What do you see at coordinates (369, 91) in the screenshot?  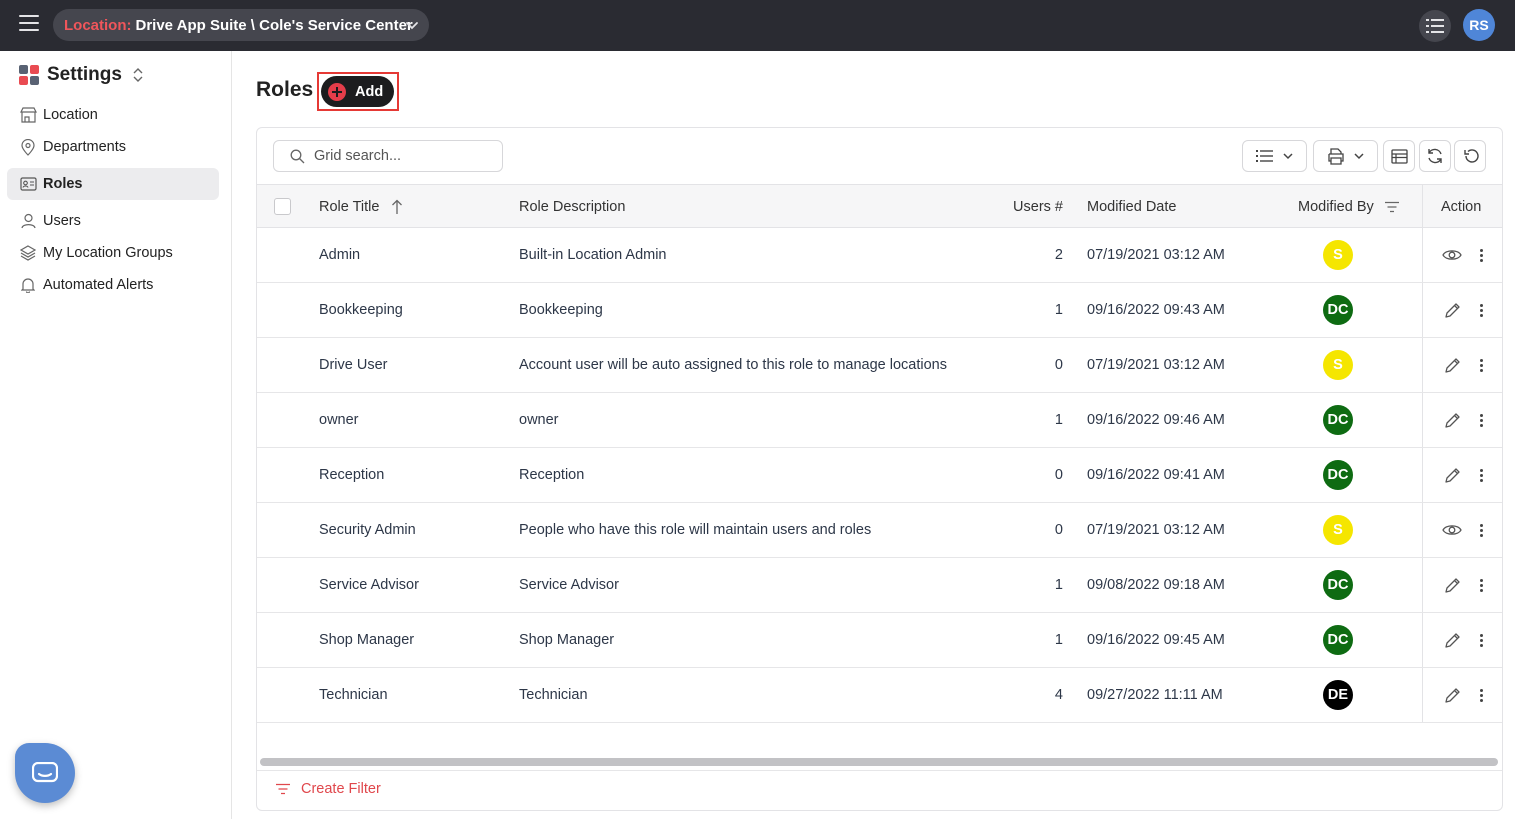 I see `add-button-label: Add` at bounding box center [369, 91].